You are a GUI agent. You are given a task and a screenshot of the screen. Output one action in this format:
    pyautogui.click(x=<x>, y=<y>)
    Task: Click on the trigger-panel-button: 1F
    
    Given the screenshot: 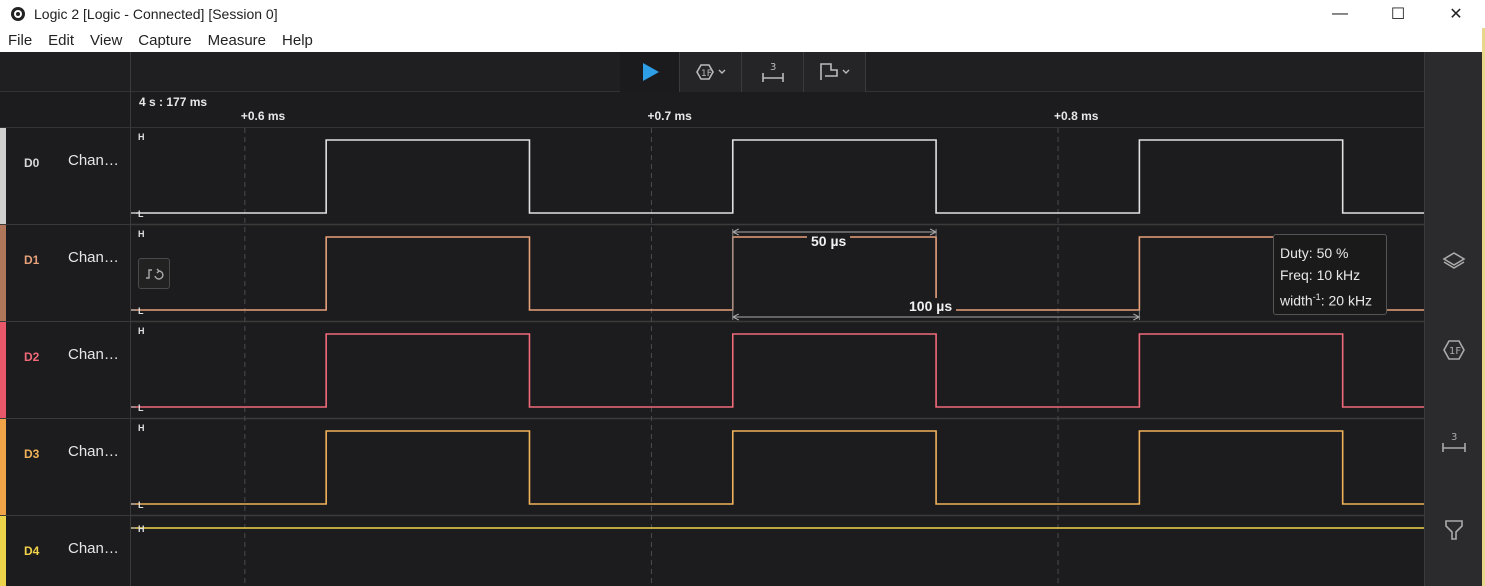 What is the action you would take?
    pyautogui.click(x=1454, y=350)
    